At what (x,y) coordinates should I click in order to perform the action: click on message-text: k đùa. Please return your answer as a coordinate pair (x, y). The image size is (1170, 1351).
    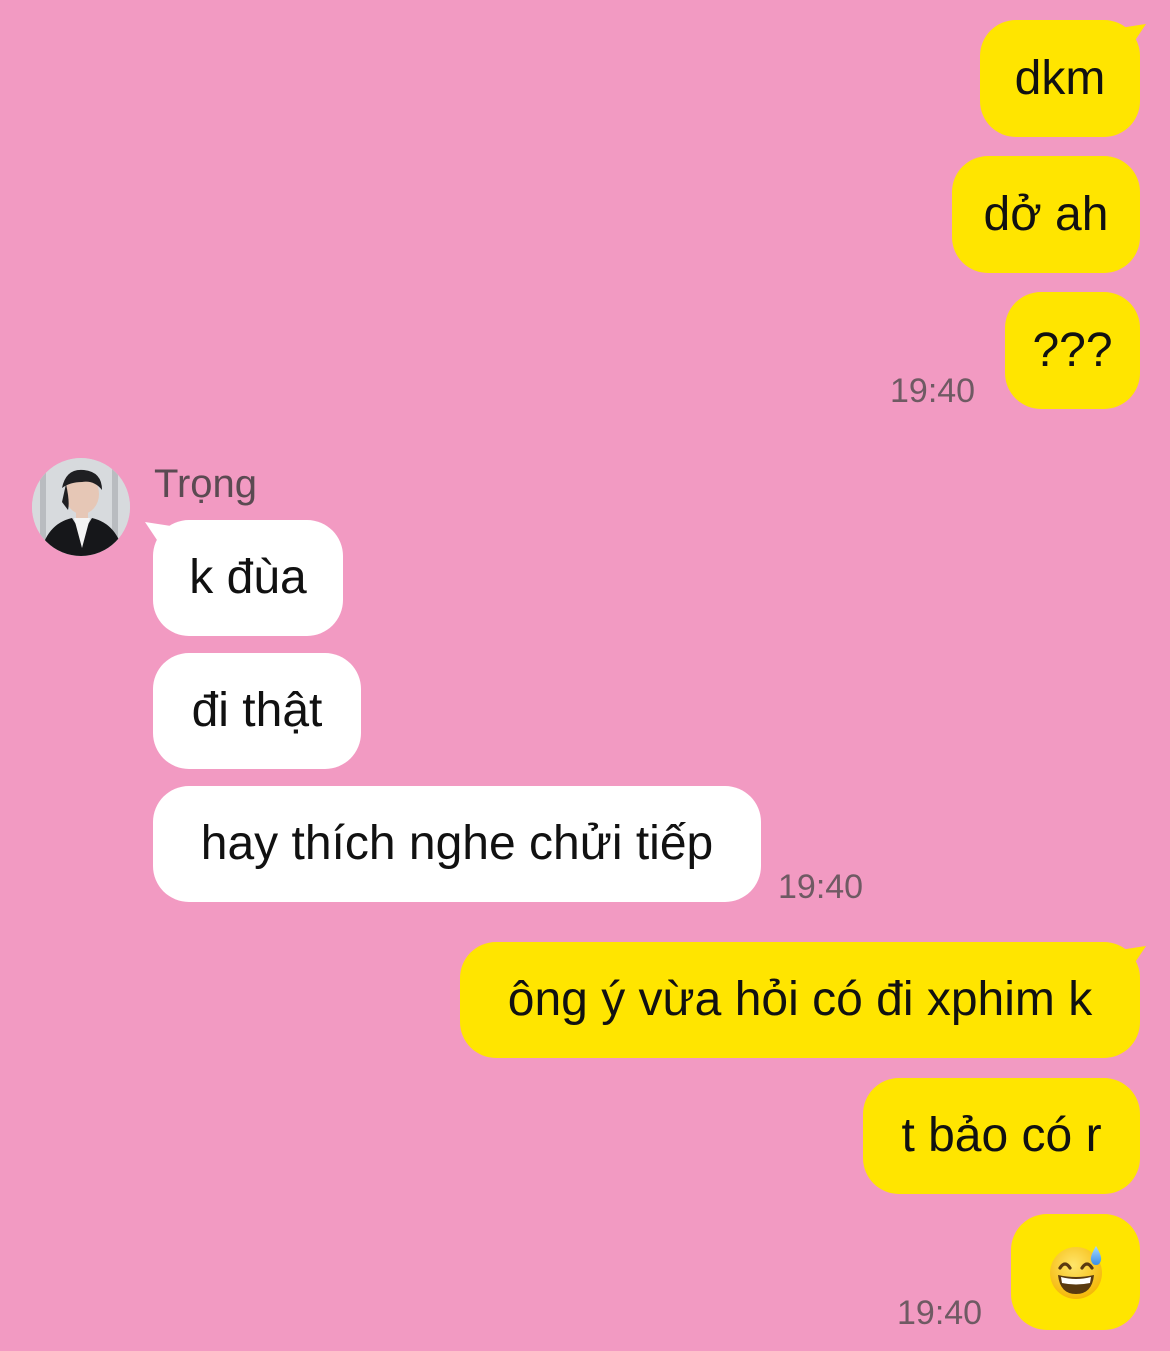
    Looking at the image, I should click on (248, 577).